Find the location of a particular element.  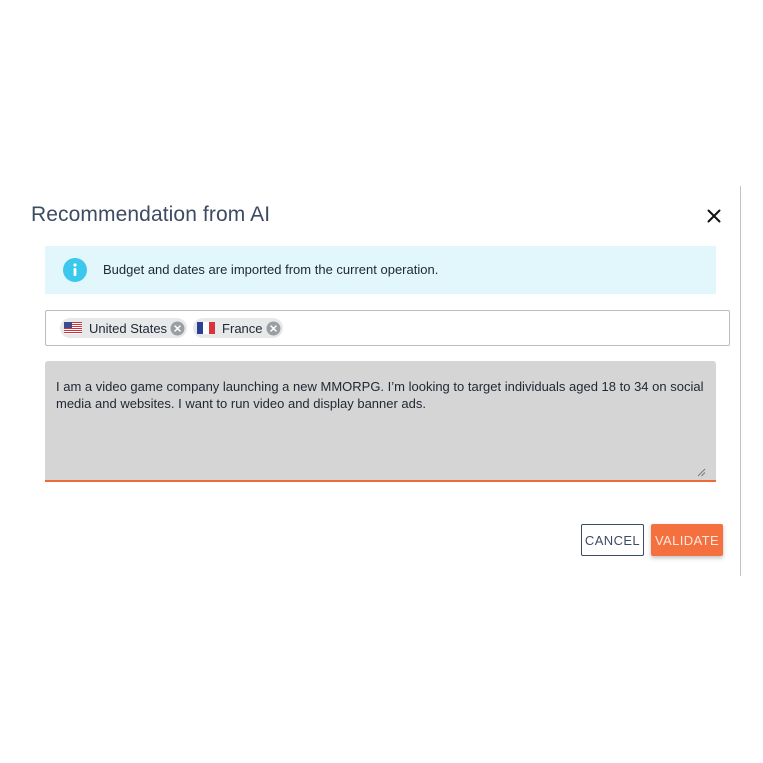

country-chip-france: France is located at coordinates (238, 328).